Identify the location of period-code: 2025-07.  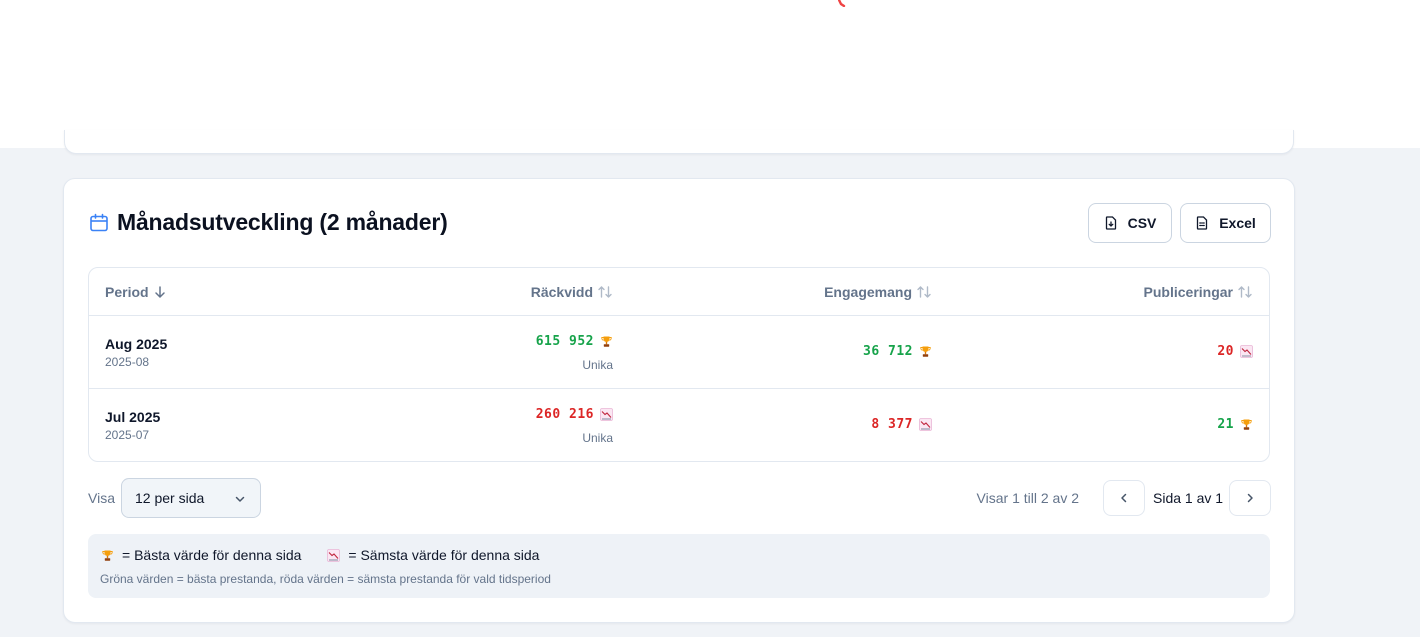
(127, 435).